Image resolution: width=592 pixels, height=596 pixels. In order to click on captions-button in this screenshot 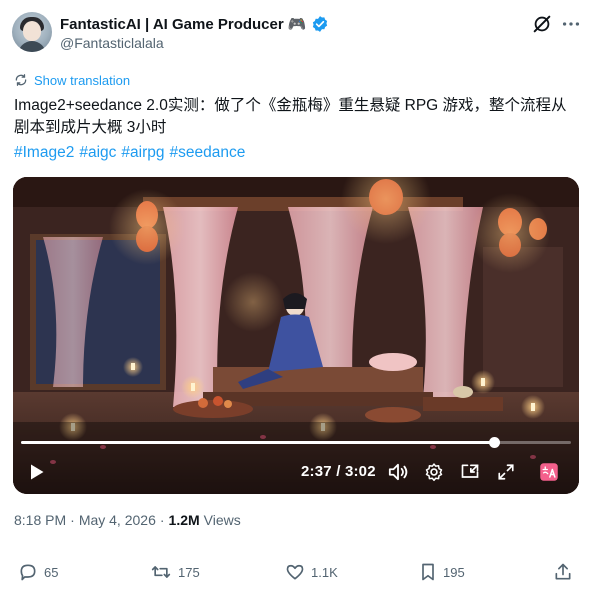, I will do `click(549, 472)`.